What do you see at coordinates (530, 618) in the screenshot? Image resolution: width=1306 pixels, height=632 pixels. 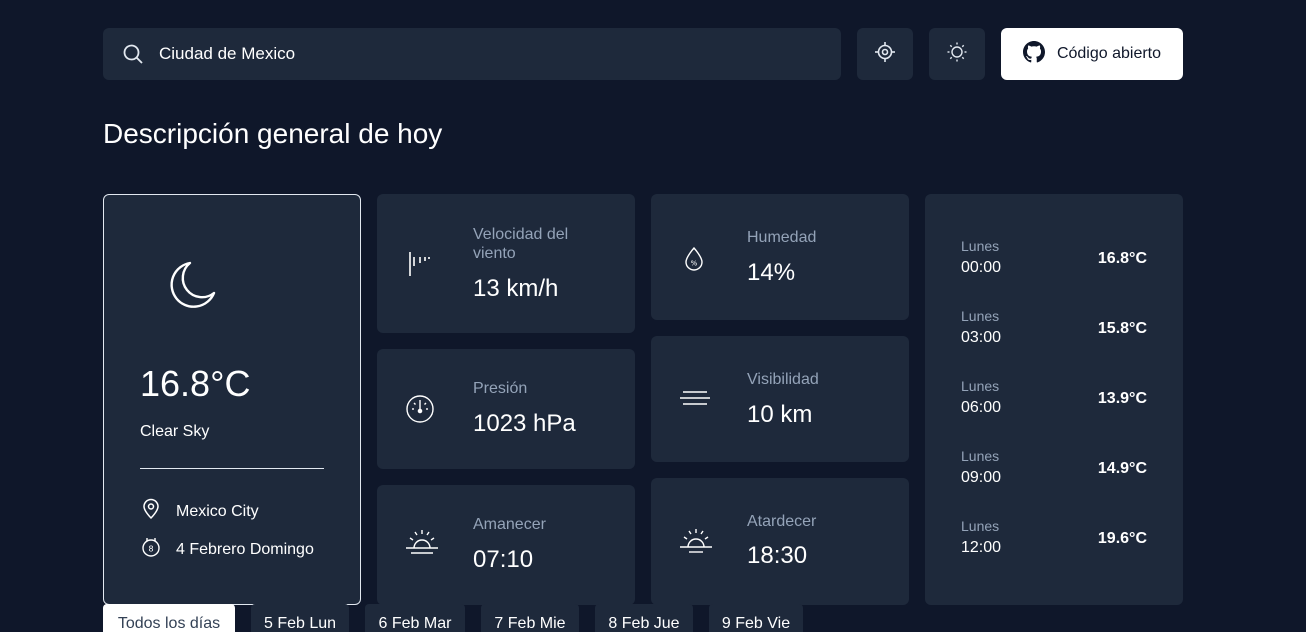 I see `tab-day: 7 Feb Mie` at bounding box center [530, 618].